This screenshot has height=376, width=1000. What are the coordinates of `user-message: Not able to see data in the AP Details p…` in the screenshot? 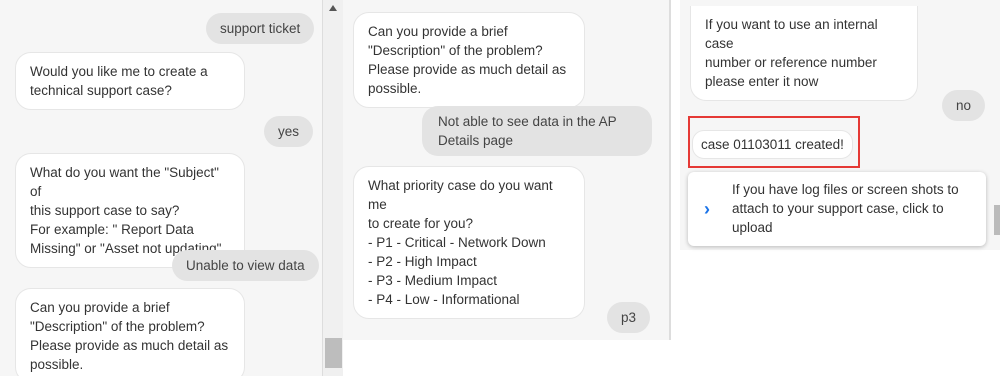 It's located at (537, 131).